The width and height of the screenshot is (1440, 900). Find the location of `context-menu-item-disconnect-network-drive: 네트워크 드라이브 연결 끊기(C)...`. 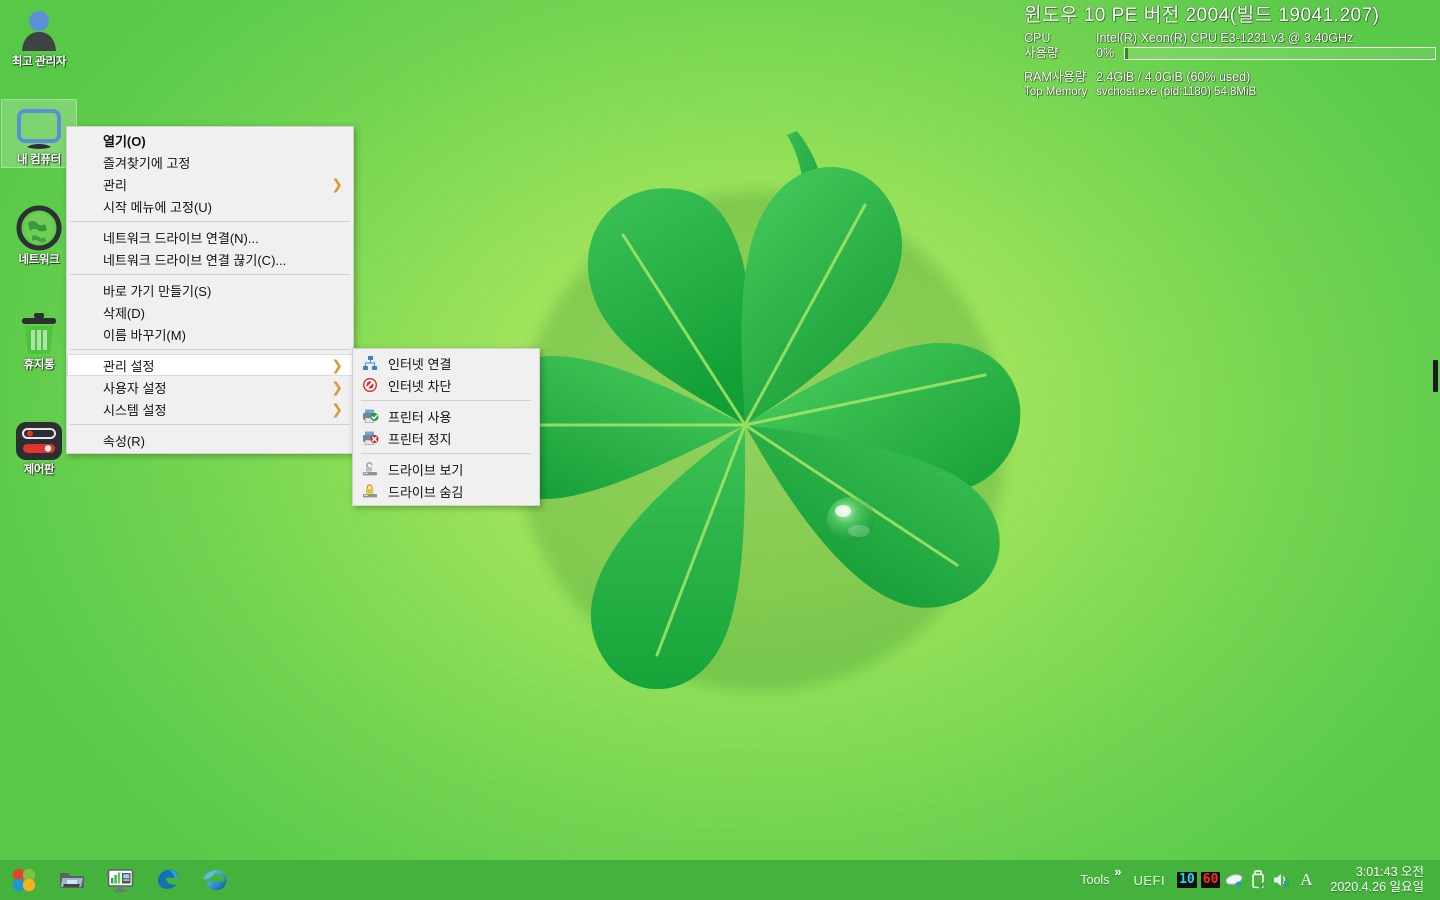

context-menu-item-disconnect-network-drive: 네트워크 드라이브 연결 끊기(C)... is located at coordinates (210, 259).